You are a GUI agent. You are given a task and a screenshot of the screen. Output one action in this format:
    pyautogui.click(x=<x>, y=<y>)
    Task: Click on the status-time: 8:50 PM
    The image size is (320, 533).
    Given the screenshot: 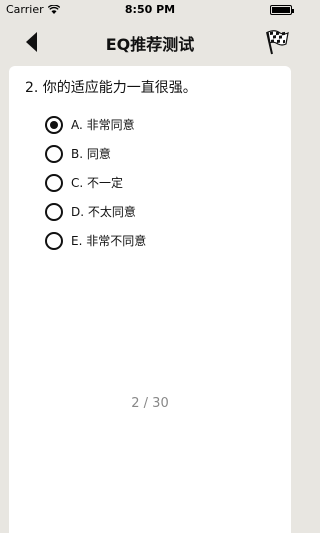 What is the action you would take?
    pyautogui.click(x=150, y=9)
    